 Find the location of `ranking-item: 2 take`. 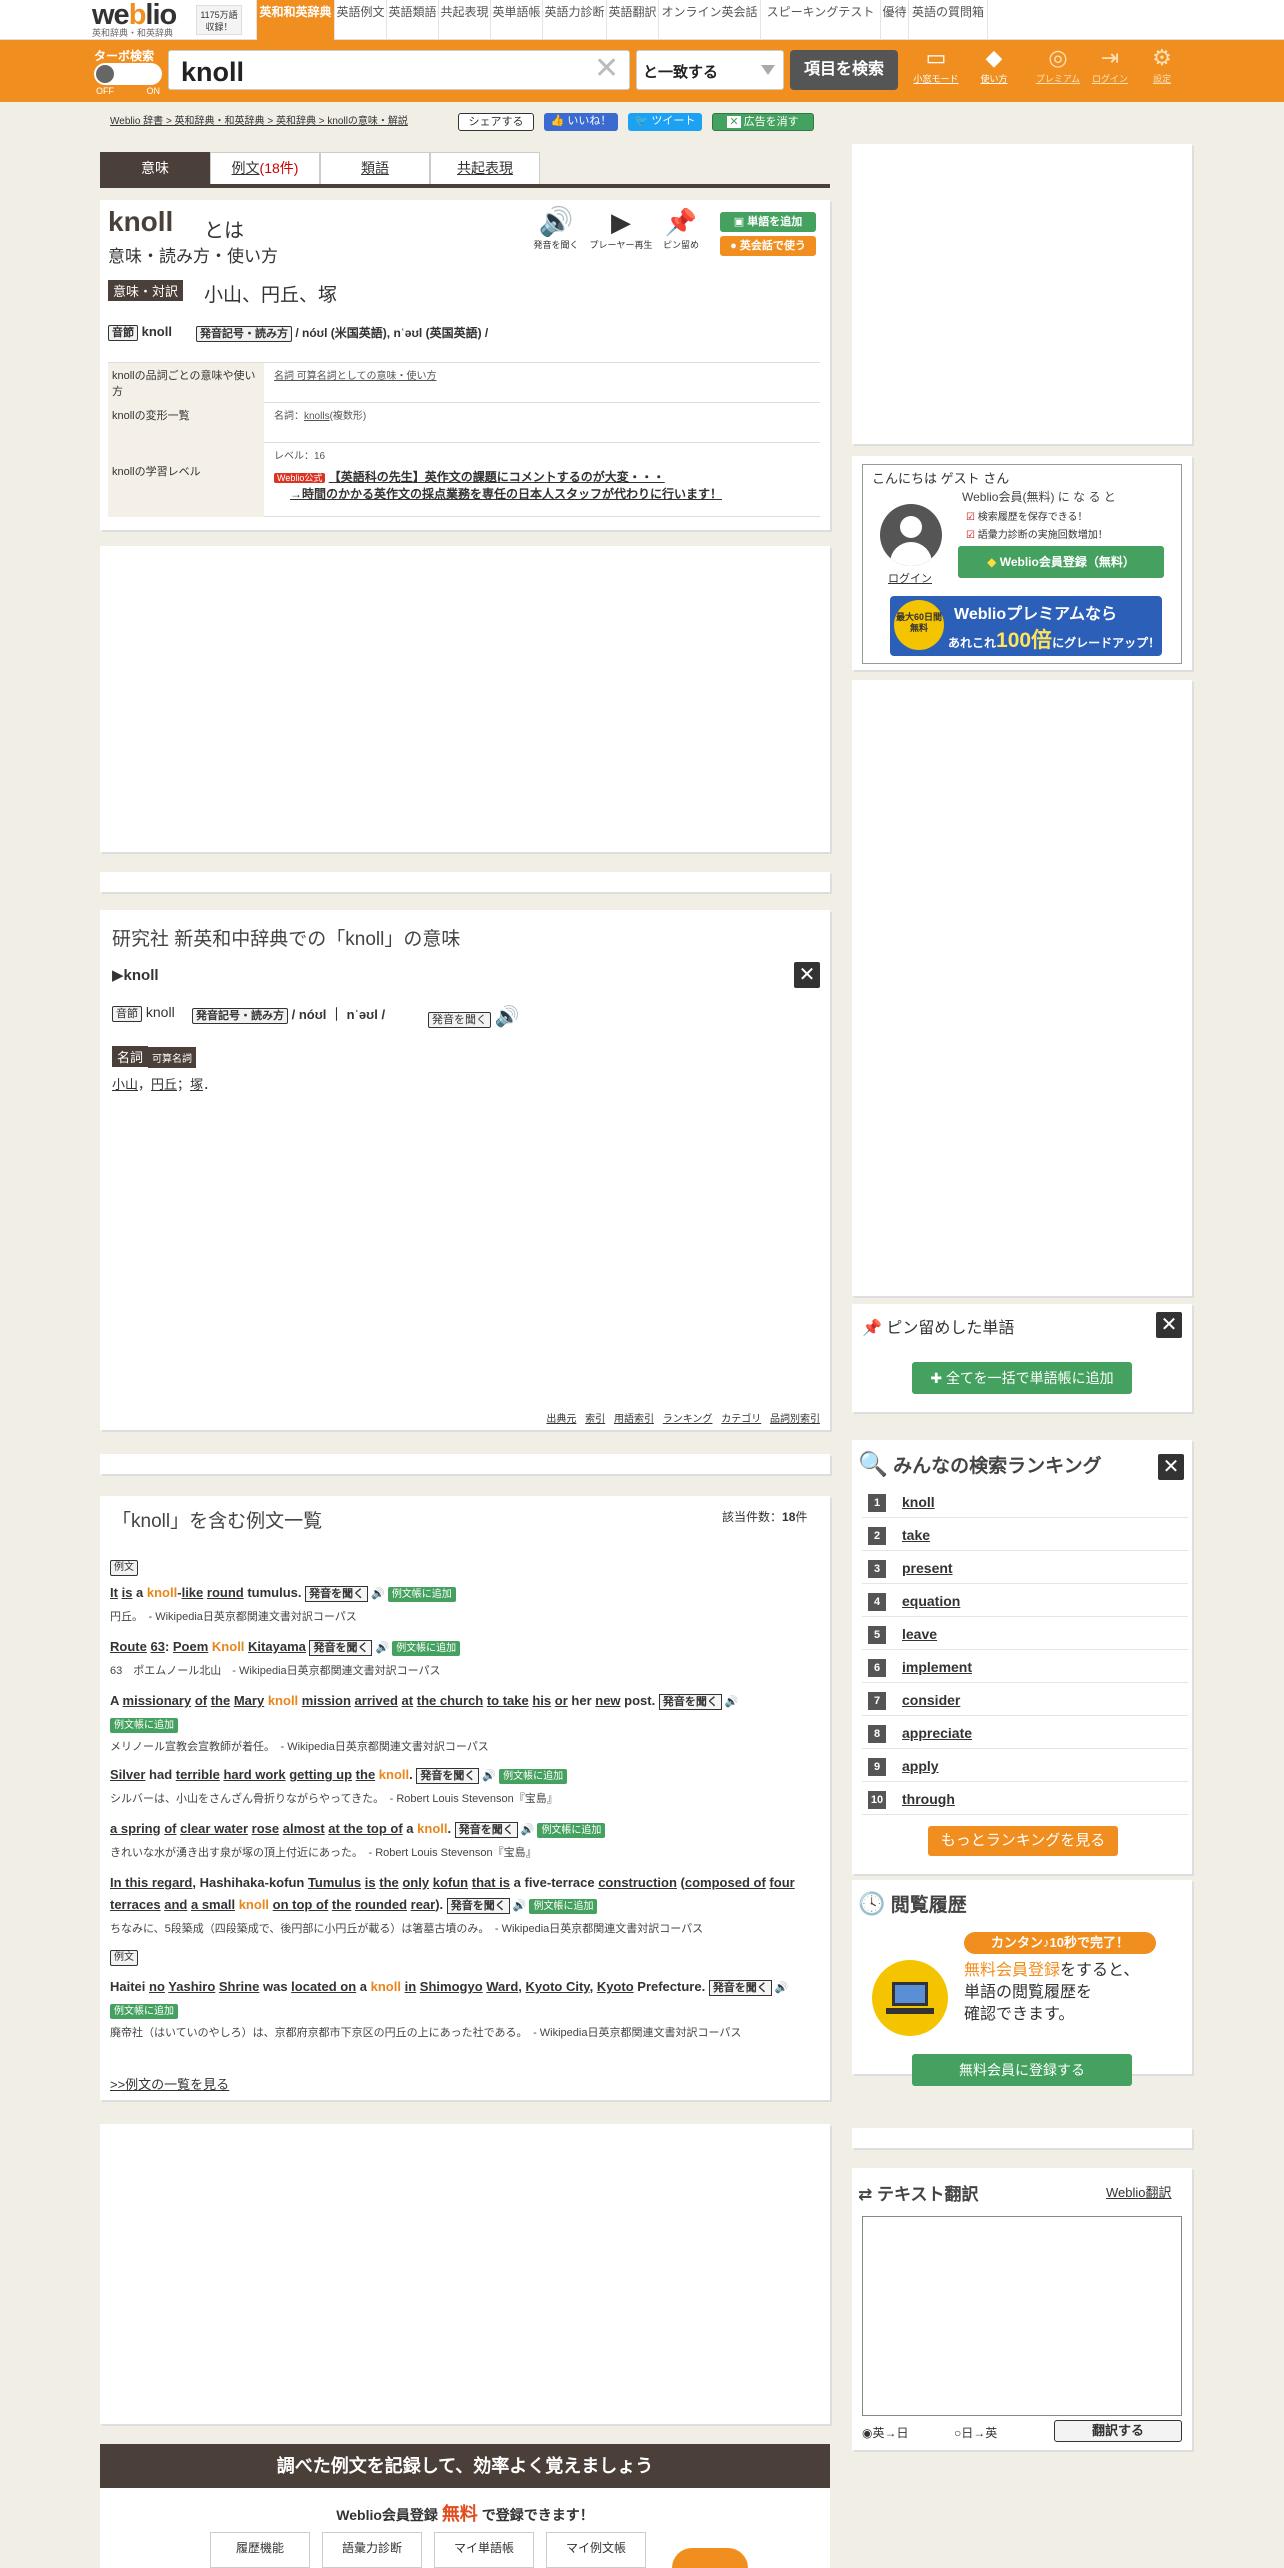

ranking-item: 2 take is located at coordinates (1025, 1535).